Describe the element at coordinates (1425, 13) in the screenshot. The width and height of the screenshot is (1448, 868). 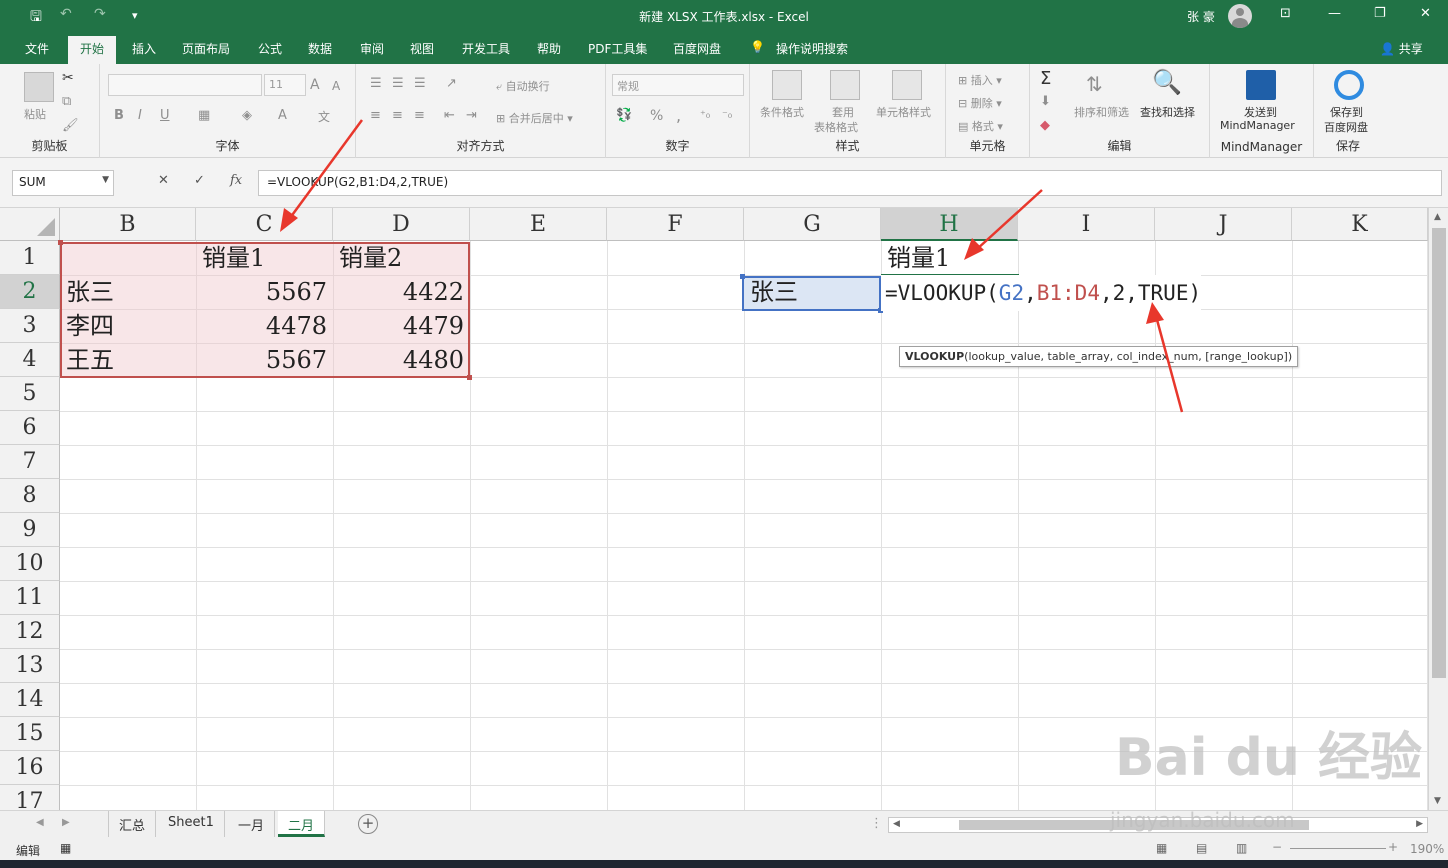
I see `close-button: ✕` at that location.